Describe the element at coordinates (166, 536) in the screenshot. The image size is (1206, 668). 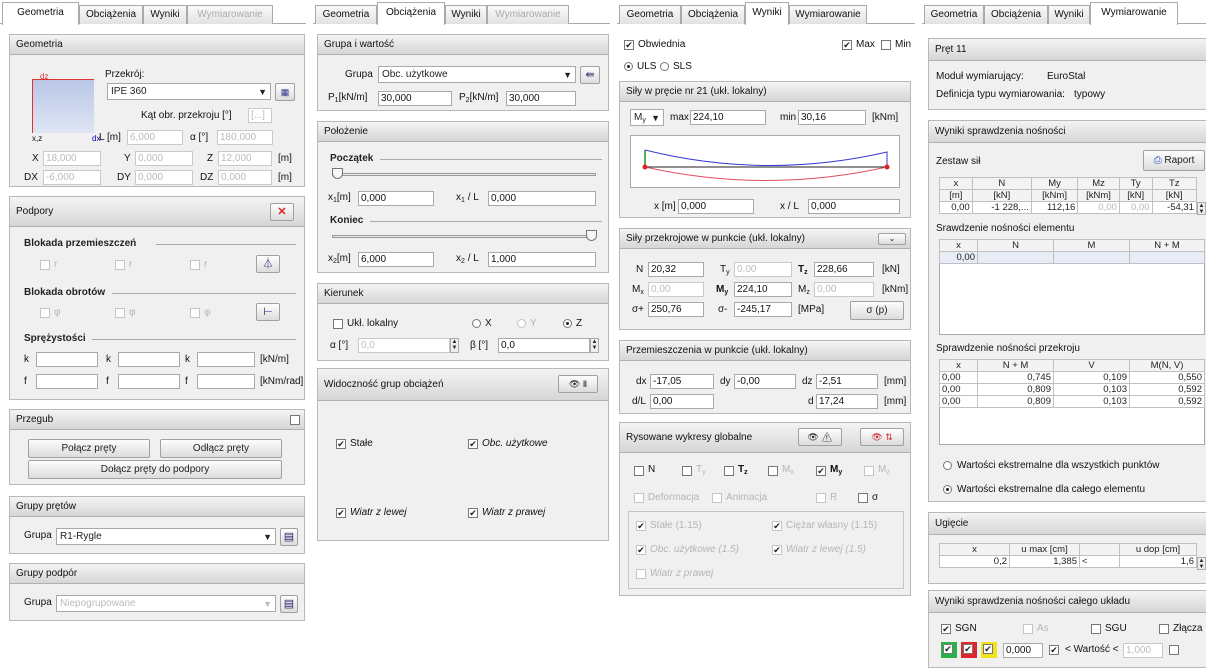
I see `grupa-select: R1-Rygle ▼` at that location.